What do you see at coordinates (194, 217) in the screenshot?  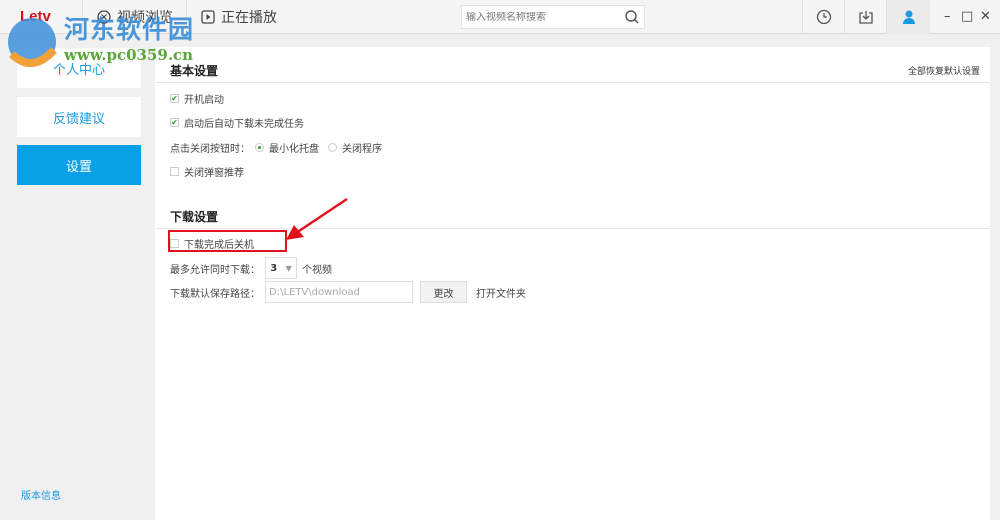 I see `section-title-download: 下载设置` at bounding box center [194, 217].